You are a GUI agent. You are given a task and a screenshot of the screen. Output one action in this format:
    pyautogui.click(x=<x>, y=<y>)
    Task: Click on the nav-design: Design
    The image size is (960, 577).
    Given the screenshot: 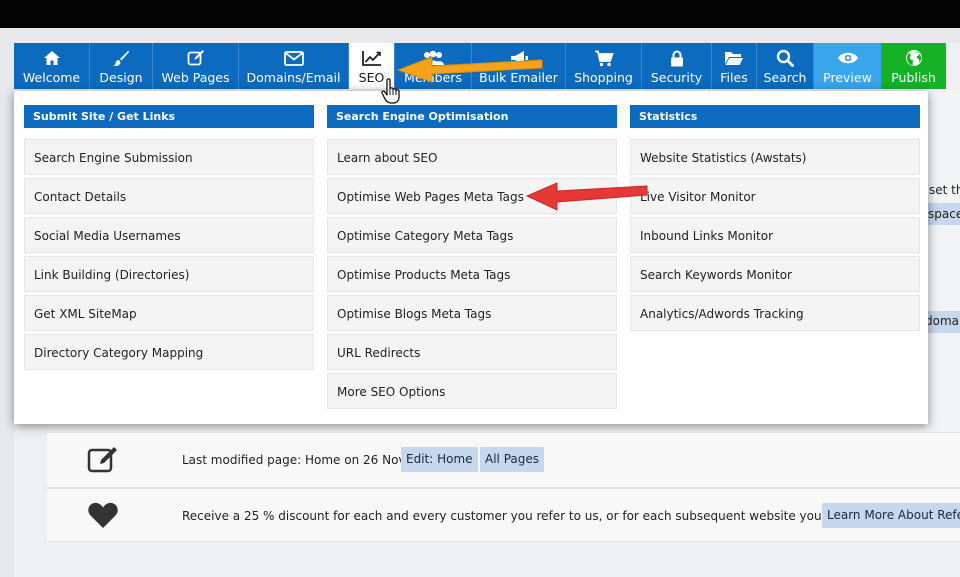 What is the action you would take?
    pyautogui.click(x=121, y=66)
    